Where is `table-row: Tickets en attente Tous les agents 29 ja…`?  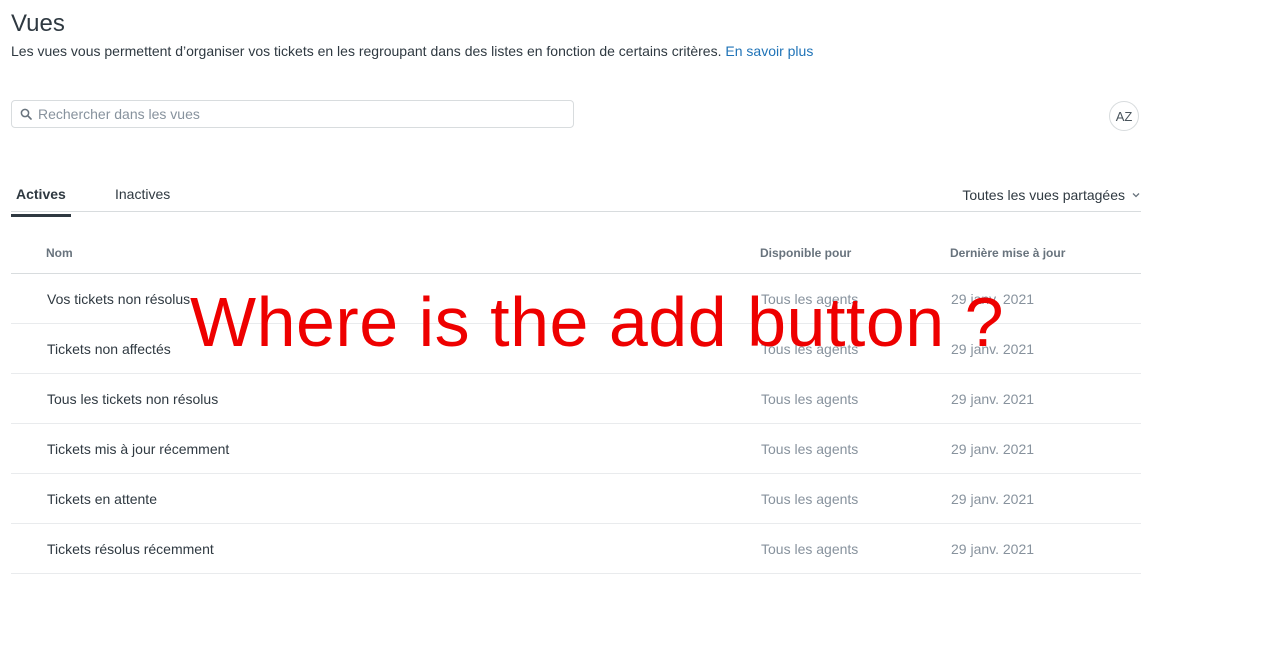 table-row: Tickets en attente Tous les agents 29 ja… is located at coordinates (576, 499).